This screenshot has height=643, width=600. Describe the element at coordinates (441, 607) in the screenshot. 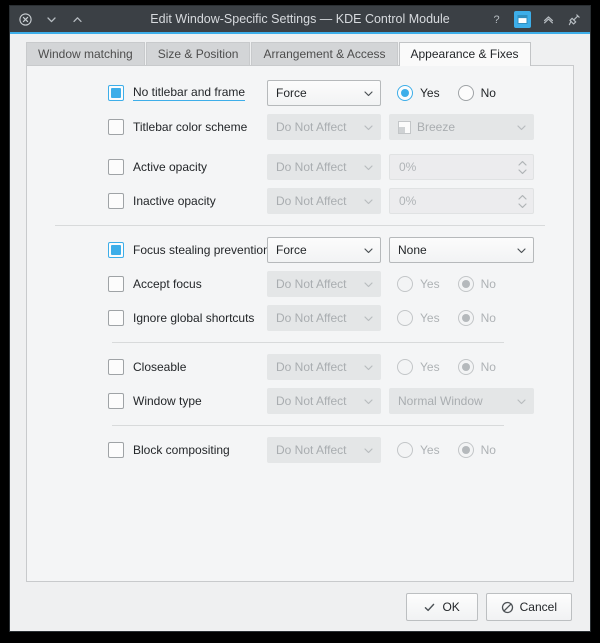

I see `ok-button: OK` at that location.